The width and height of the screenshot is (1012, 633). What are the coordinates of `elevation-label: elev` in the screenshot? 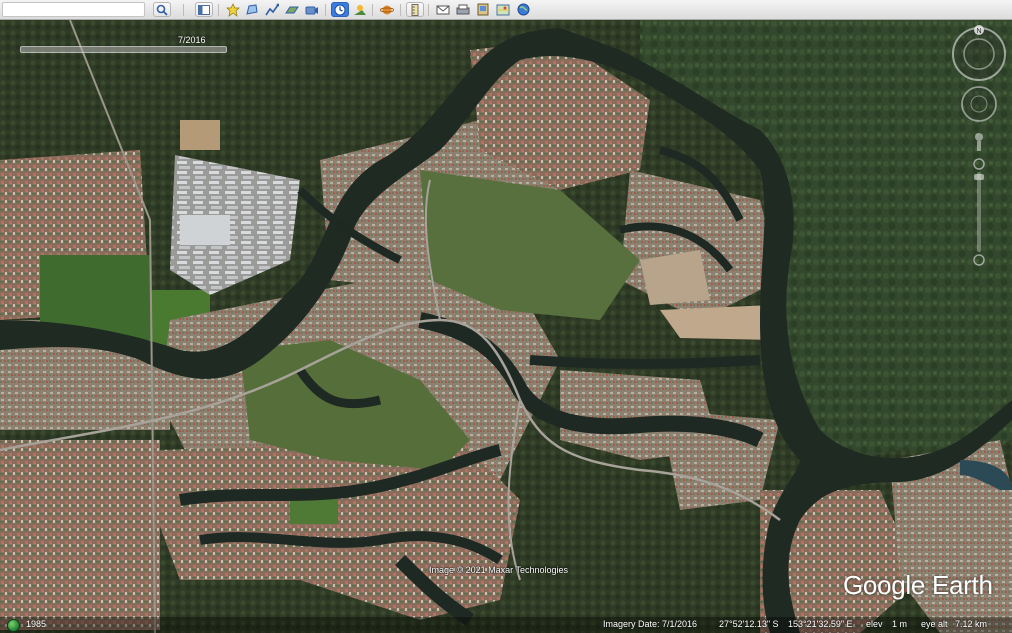 It's located at (874, 624).